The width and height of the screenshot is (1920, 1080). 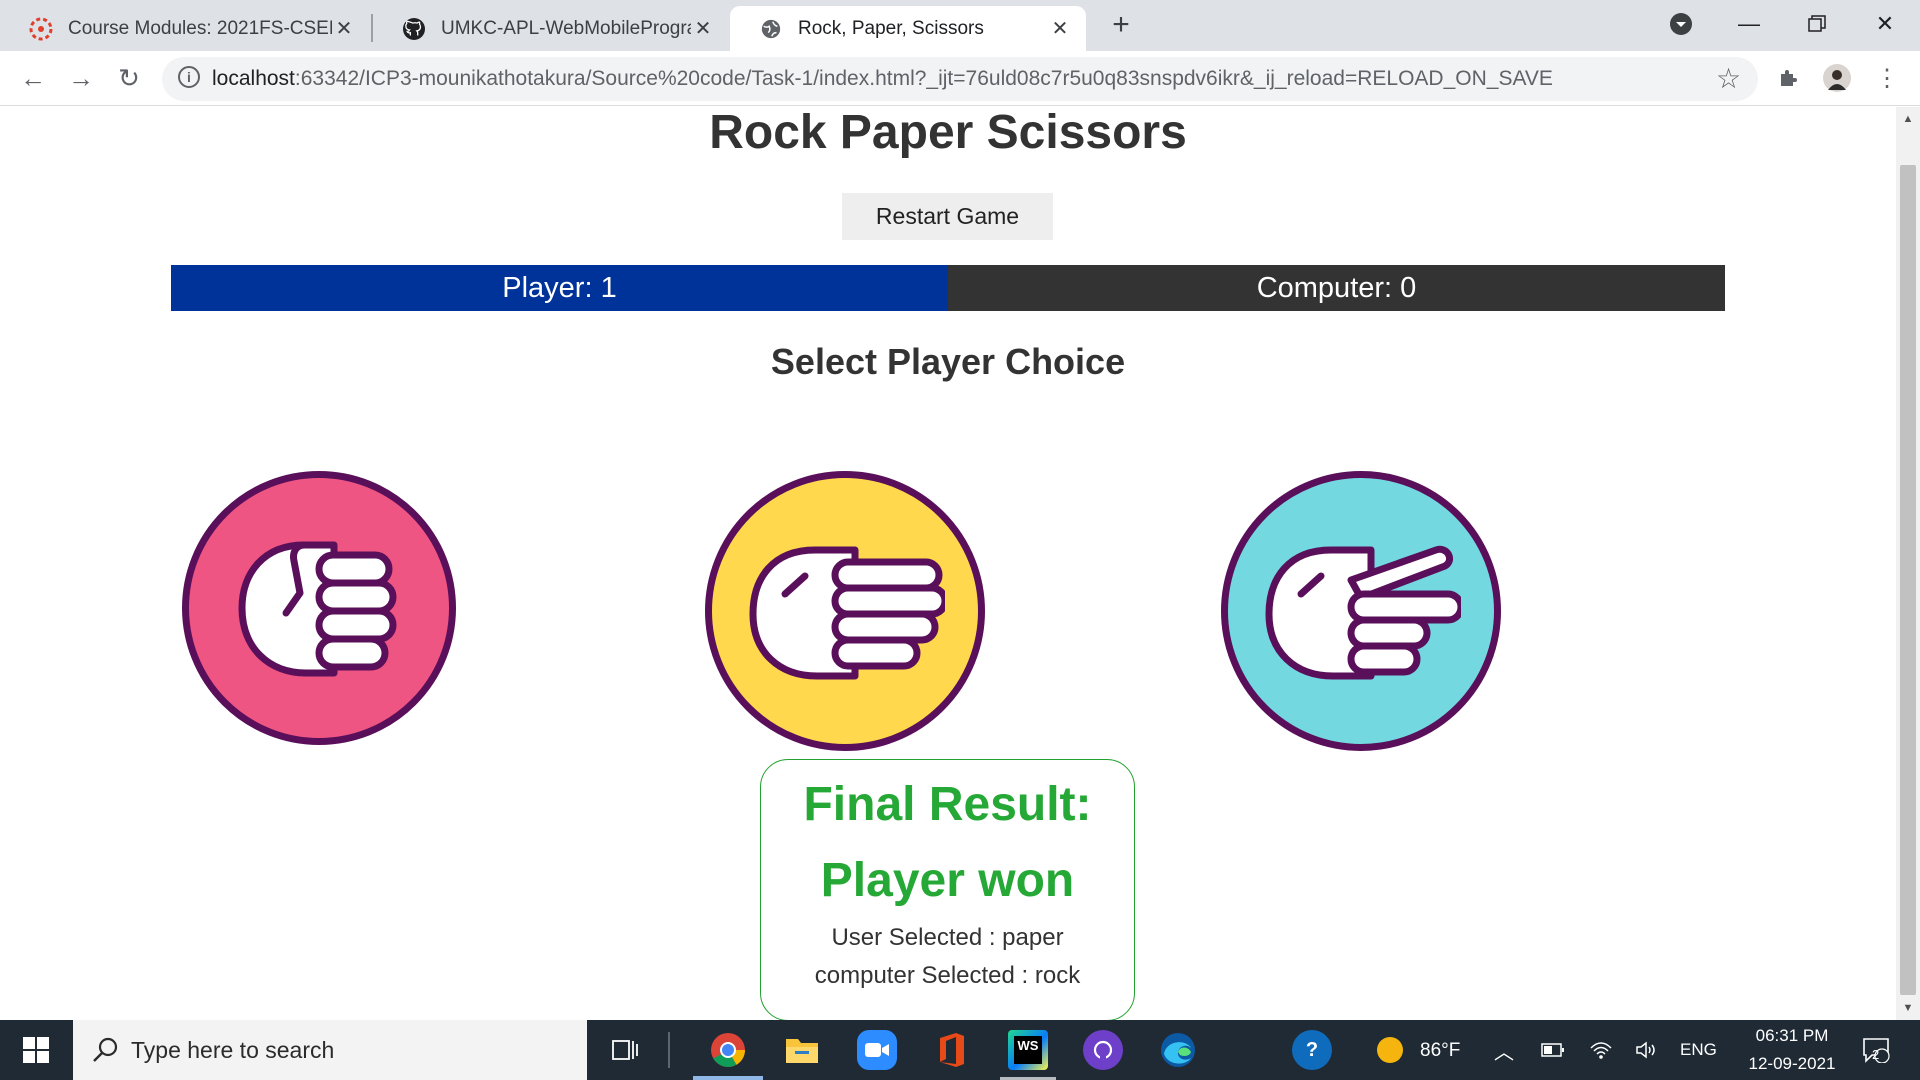 What do you see at coordinates (948, 133) in the screenshot?
I see `page-title: Rock Paper Scissors` at bounding box center [948, 133].